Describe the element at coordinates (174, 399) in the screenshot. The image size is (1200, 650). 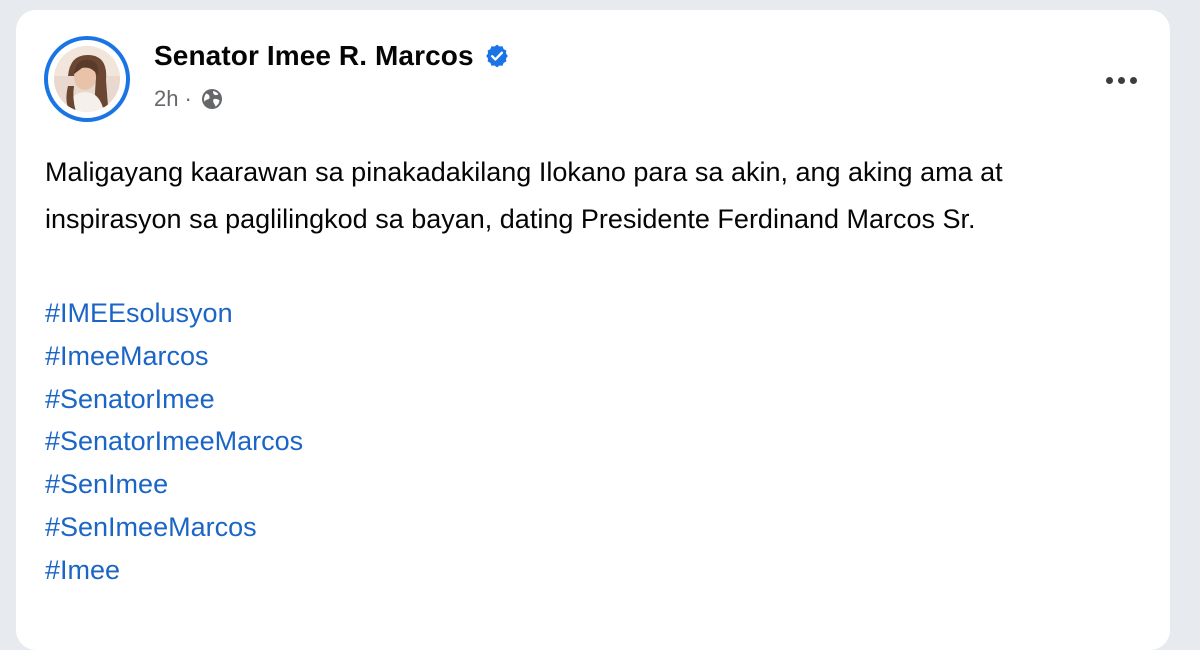
I see `hashtag-link: #SenatorImee` at that location.